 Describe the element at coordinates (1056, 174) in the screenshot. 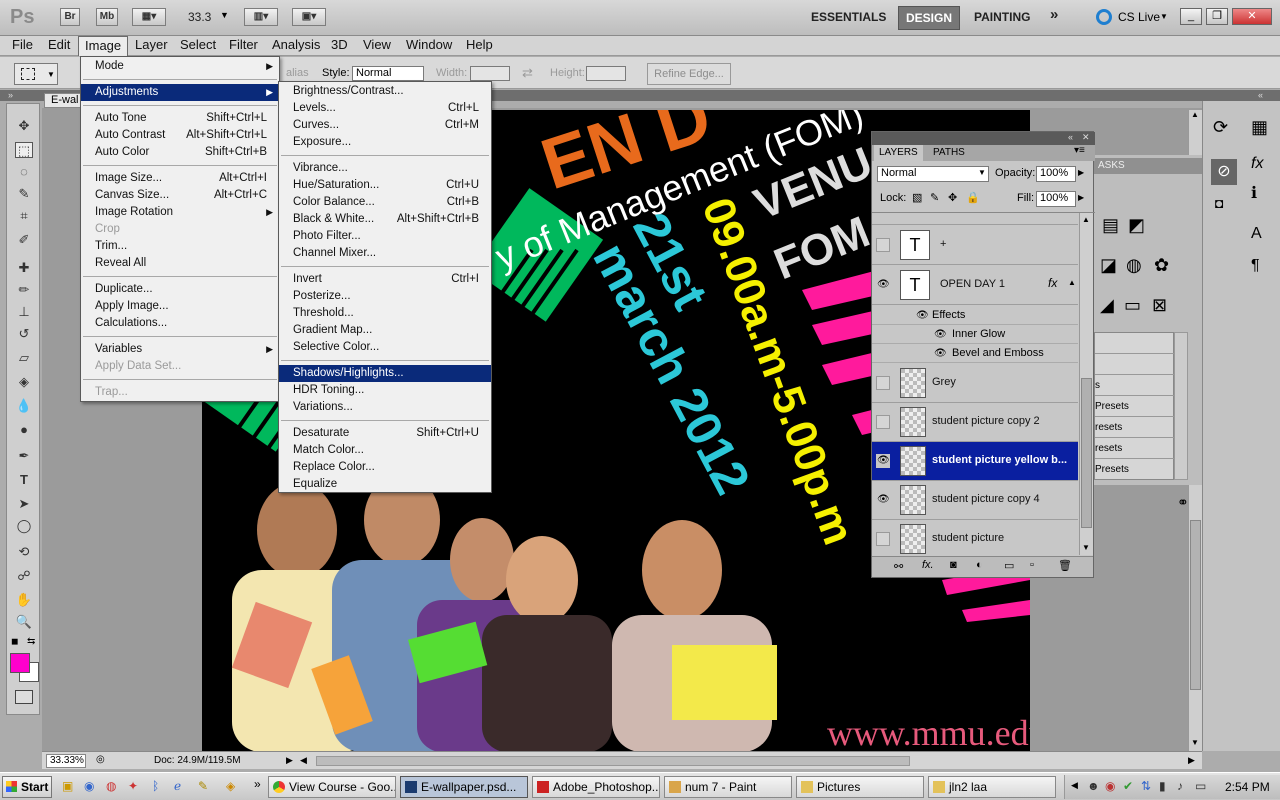

I see `opacity-field: 100%` at that location.